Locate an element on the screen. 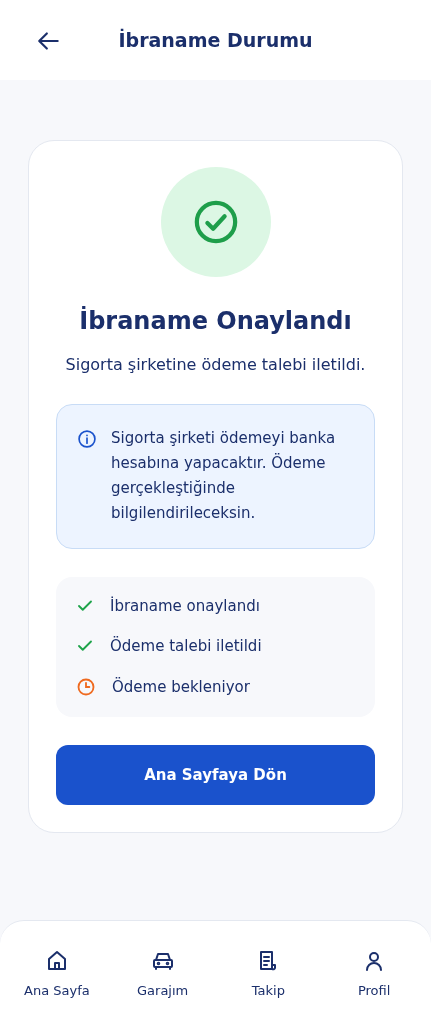  step-label: Ödeme bekleniyor is located at coordinates (181, 687).